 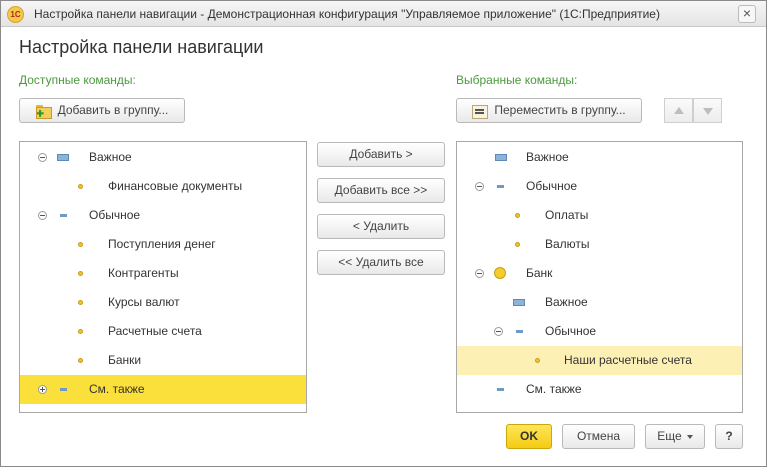 I want to click on selected-commands-label: Выбранные команды:, so click(x=517, y=80).